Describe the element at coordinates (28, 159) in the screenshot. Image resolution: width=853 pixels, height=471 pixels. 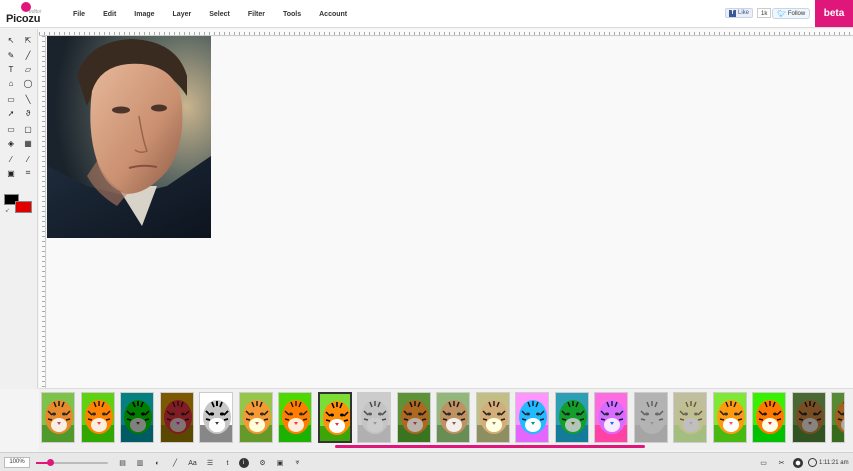
I see `ruler-tool-icon: ⁄` at that location.